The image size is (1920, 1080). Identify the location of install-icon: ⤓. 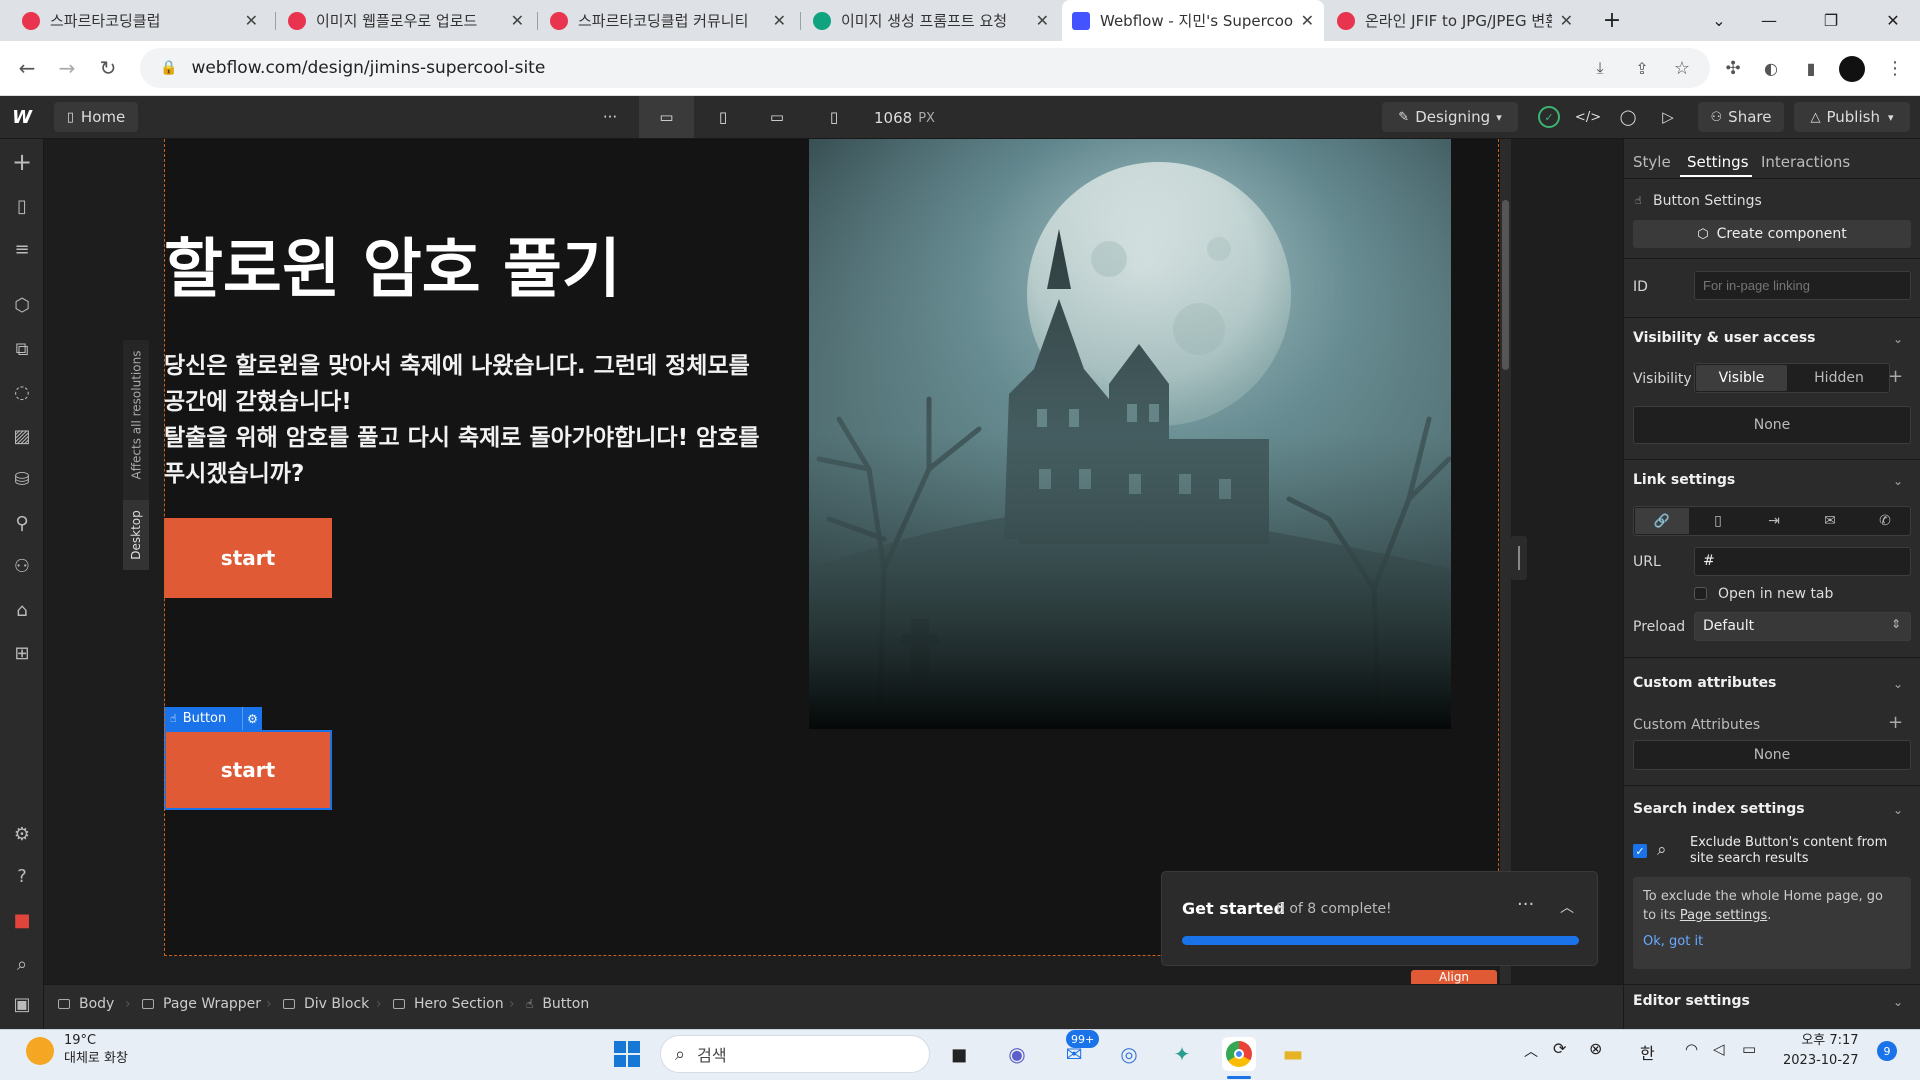
(1600, 68).